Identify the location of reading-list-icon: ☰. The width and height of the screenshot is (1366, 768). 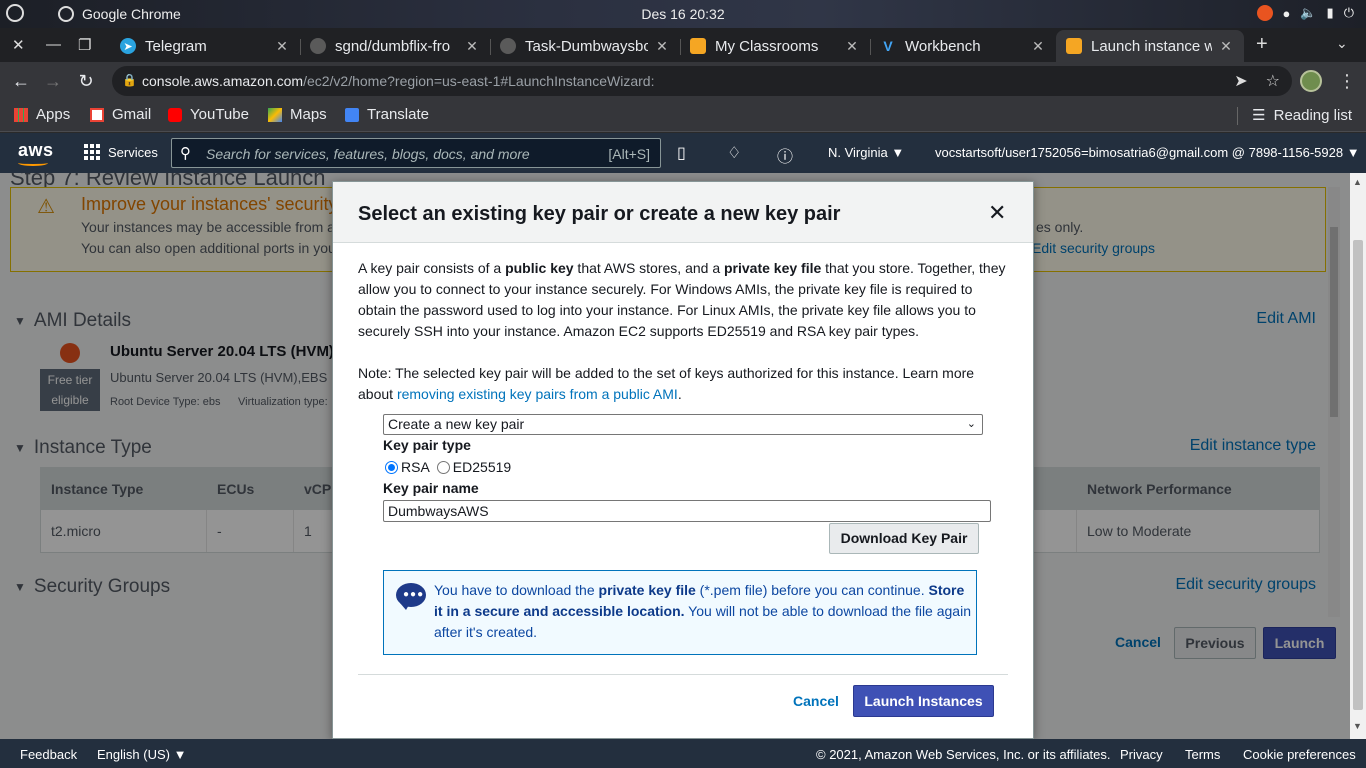
(1259, 115).